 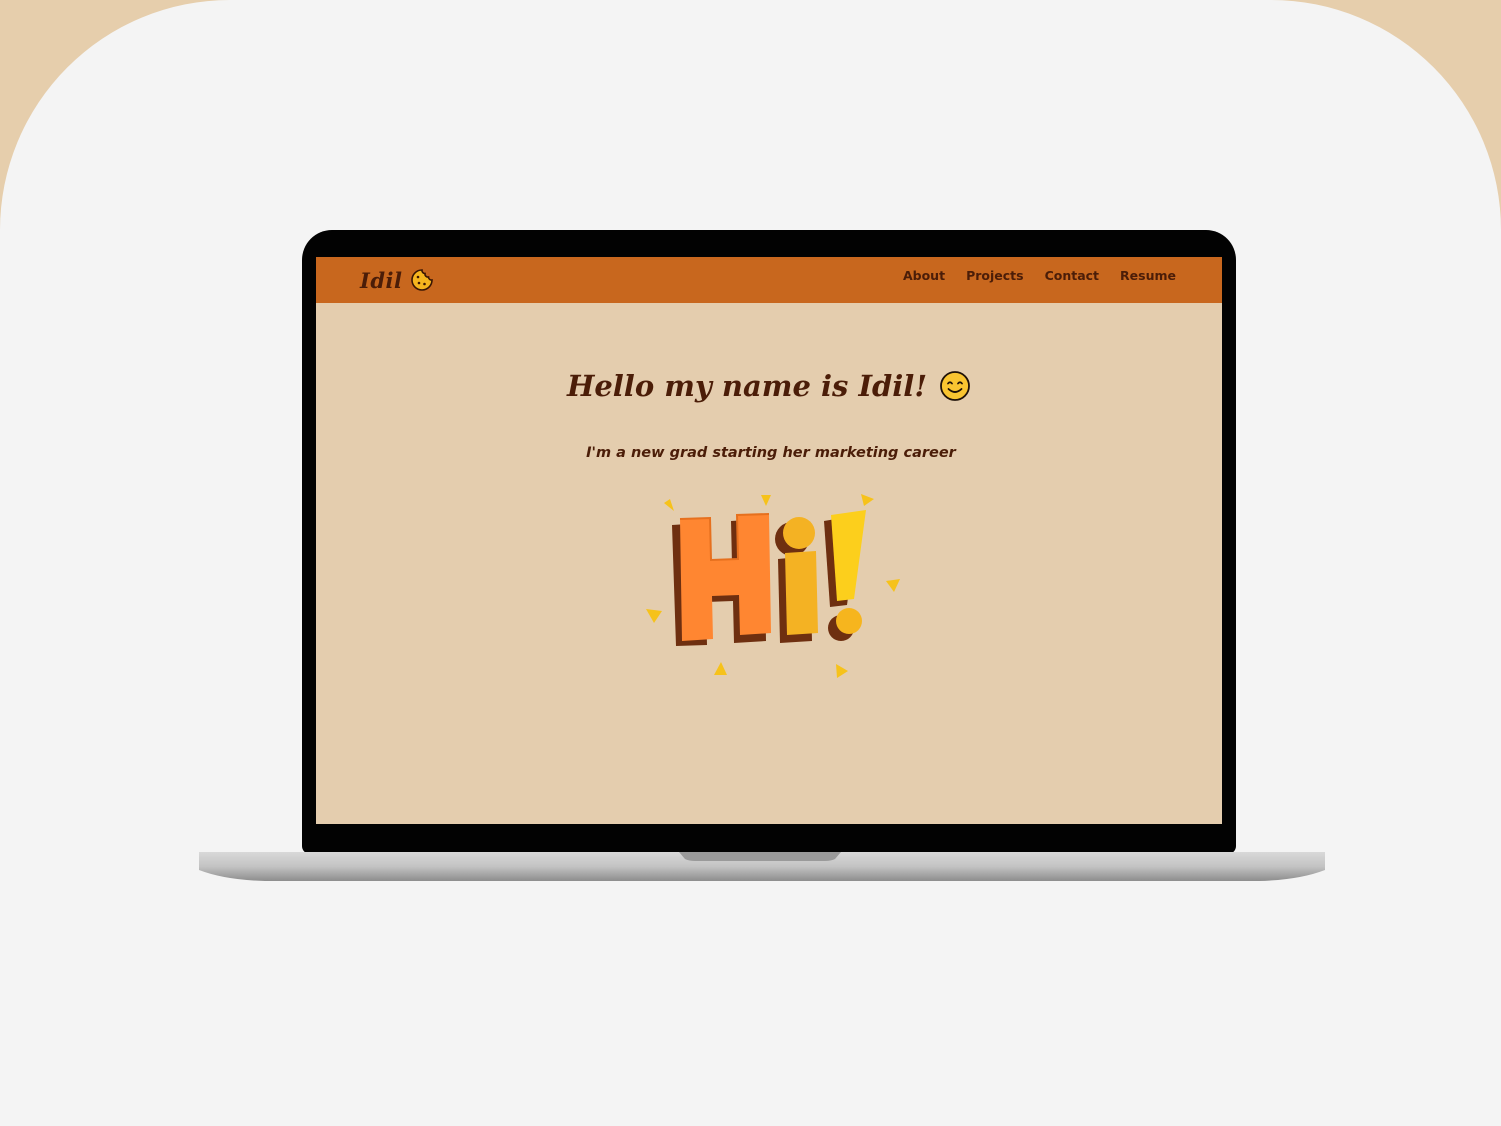 What do you see at coordinates (995, 275) in the screenshot?
I see `nav-projects: Projects` at bounding box center [995, 275].